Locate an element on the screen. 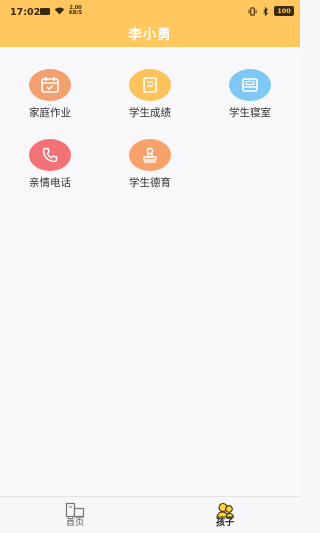 The width and height of the screenshot is (320, 533). grid-item-dormitory: 学生寝室 is located at coordinates (250, 99).